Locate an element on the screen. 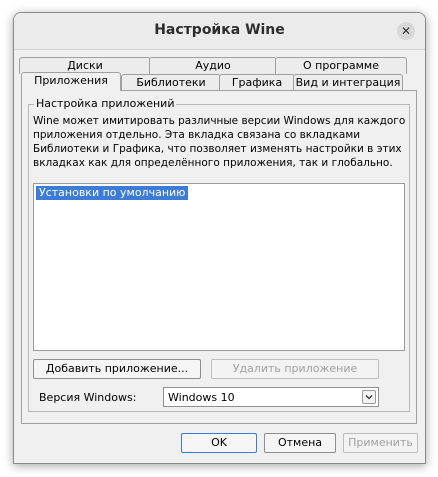 The height and width of the screenshot is (477, 438). cancel-button: Отмена is located at coordinates (300, 443).